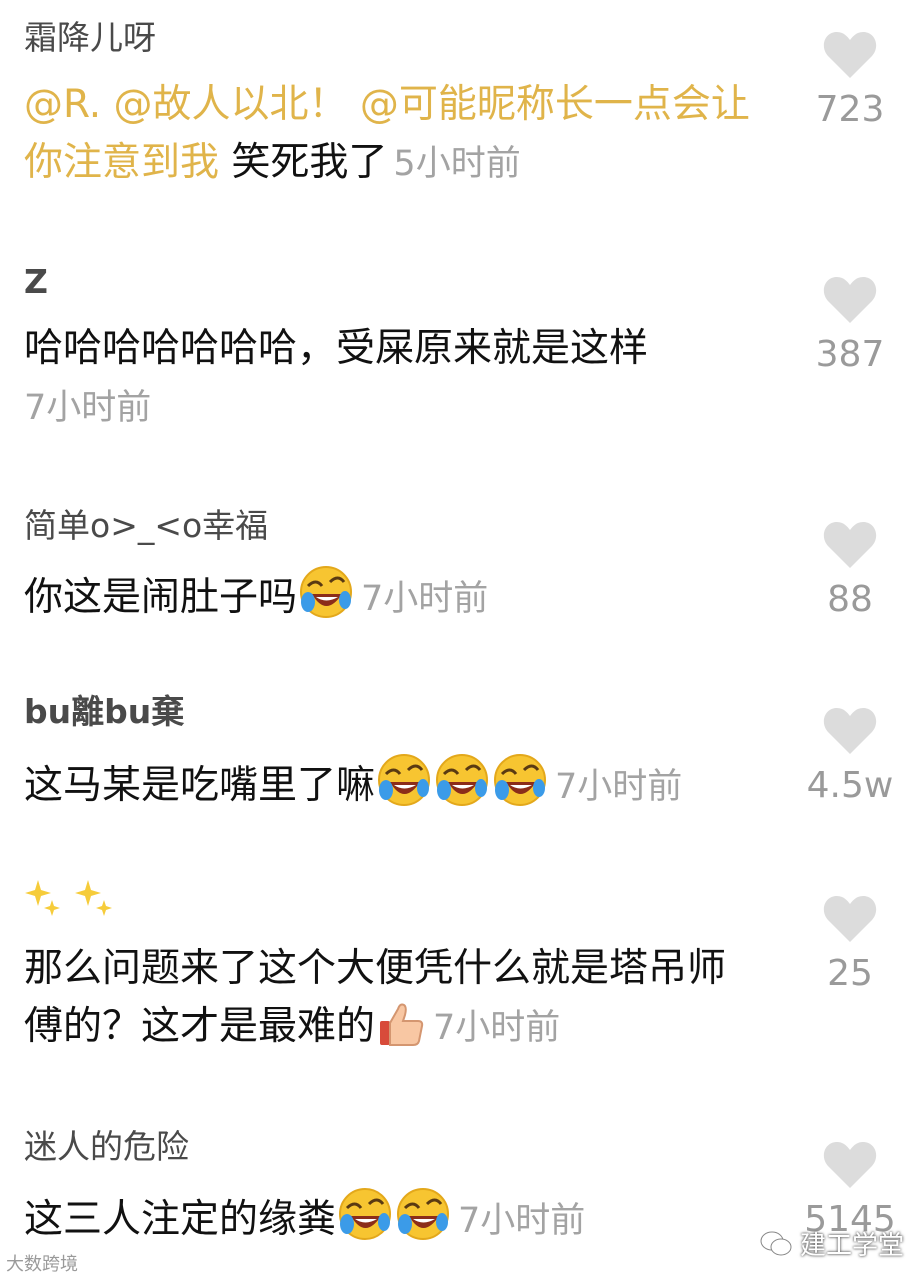 Image resolution: width=920 pixels, height=1281 pixels. I want to click on comment-body: 哈哈哈哈哈哈哈，受屎原来就是这样, so click(336, 348).